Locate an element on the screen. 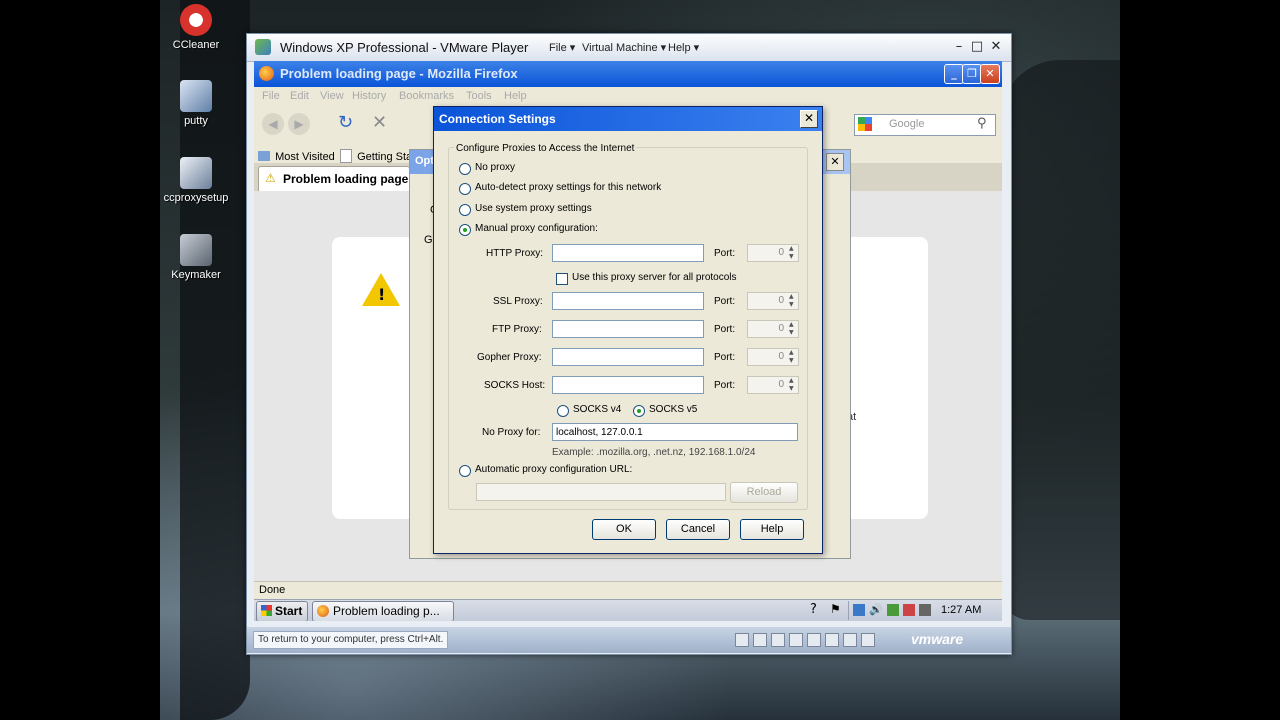  desktop-icon-label: ccproxysetup is located at coordinates (196, 198).